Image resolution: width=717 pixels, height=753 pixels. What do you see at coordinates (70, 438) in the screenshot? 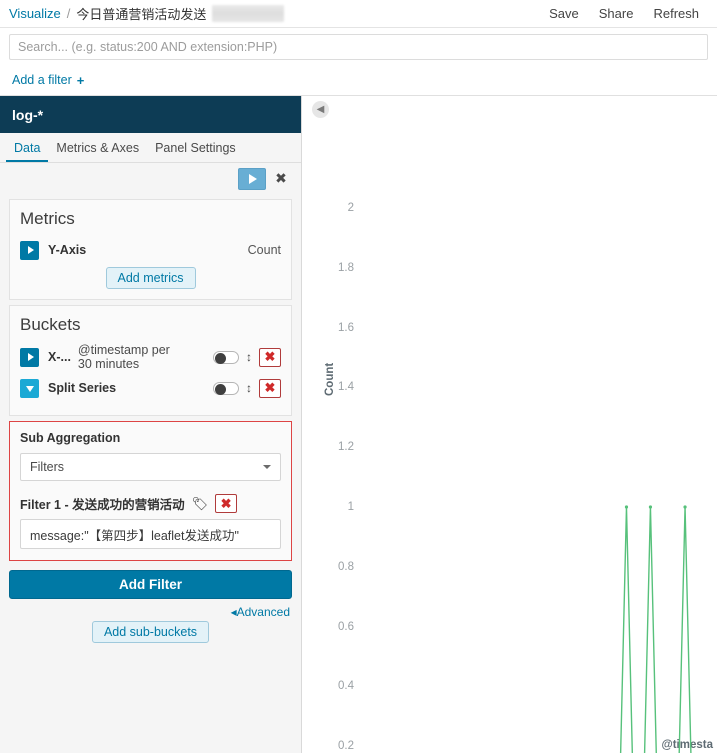
I see `sub-aggregation-title: Sub Aggregation` at bounding box center [70, 438].